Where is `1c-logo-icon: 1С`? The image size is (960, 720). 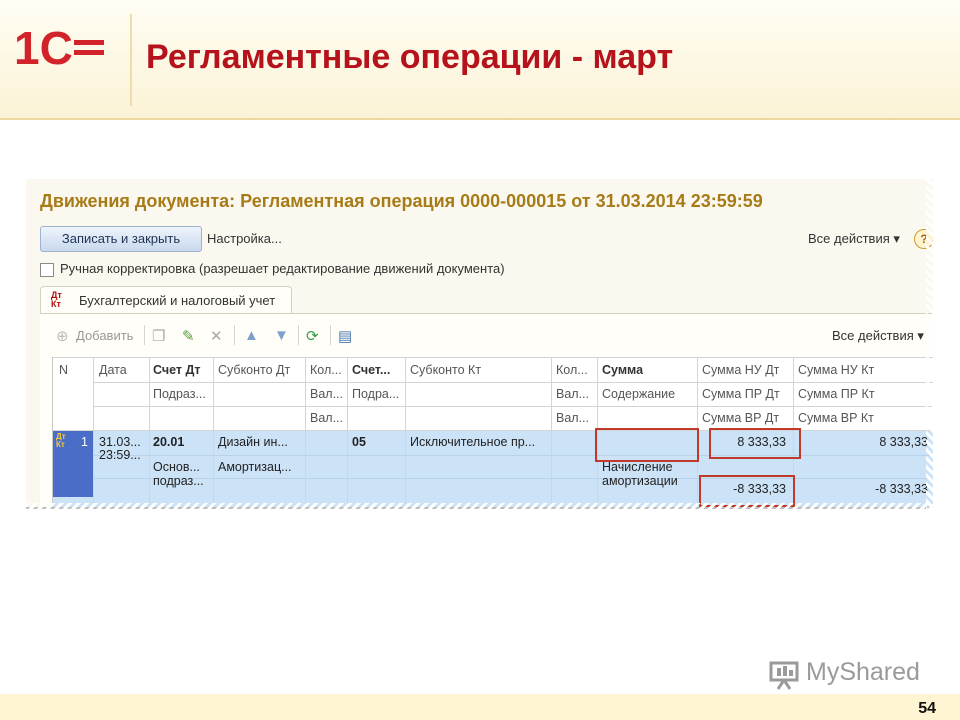
1c-logo-icon: 1С is located at coordinates (59, 47).